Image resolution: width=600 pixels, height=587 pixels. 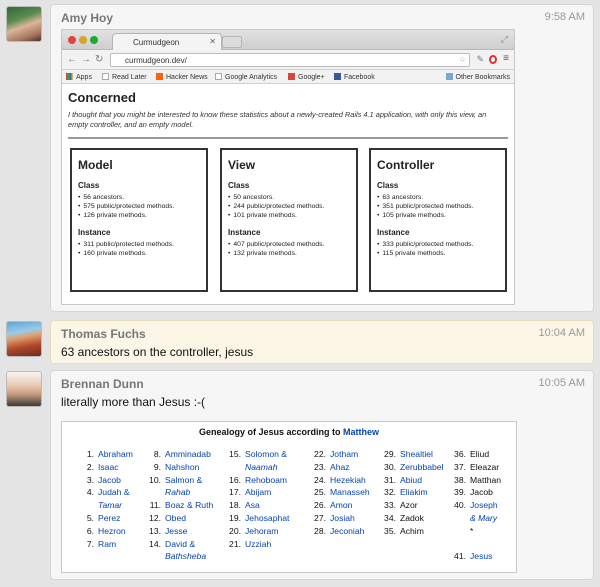 What do you see at coordinates (266, 454) in the screenshot?
I see `genealogy-link: Solomon &` at bounding box center [266, 454].